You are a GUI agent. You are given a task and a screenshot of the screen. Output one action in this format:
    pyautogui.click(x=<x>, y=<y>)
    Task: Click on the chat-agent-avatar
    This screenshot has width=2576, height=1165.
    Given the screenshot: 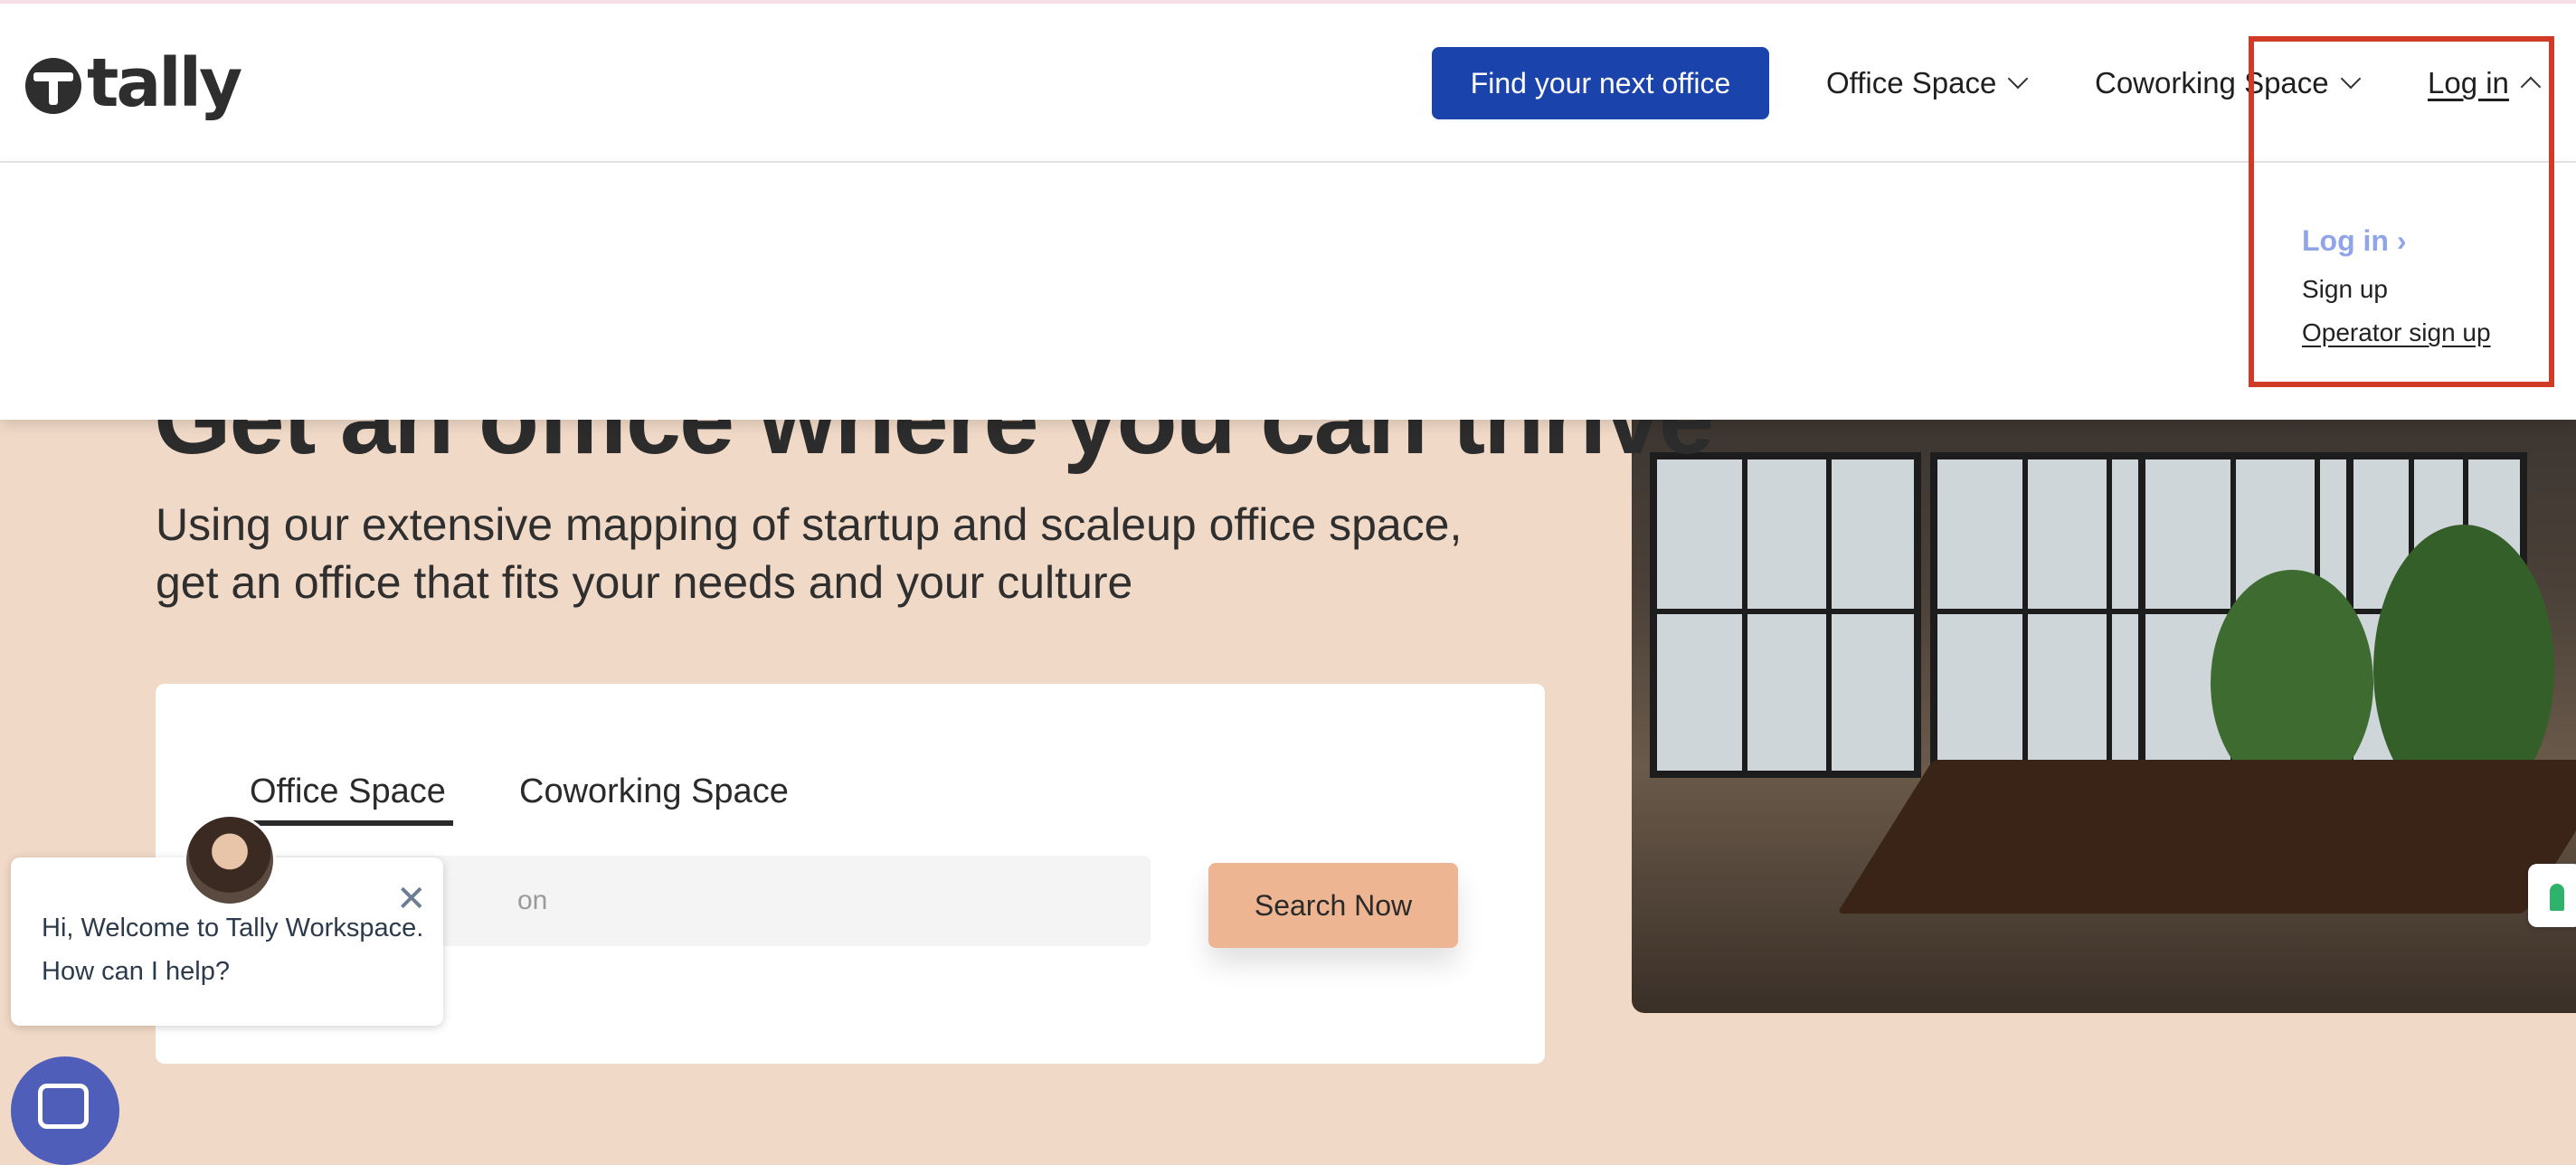 What is the action you would take?
    pyautogui.click(x=230, y=860)
    